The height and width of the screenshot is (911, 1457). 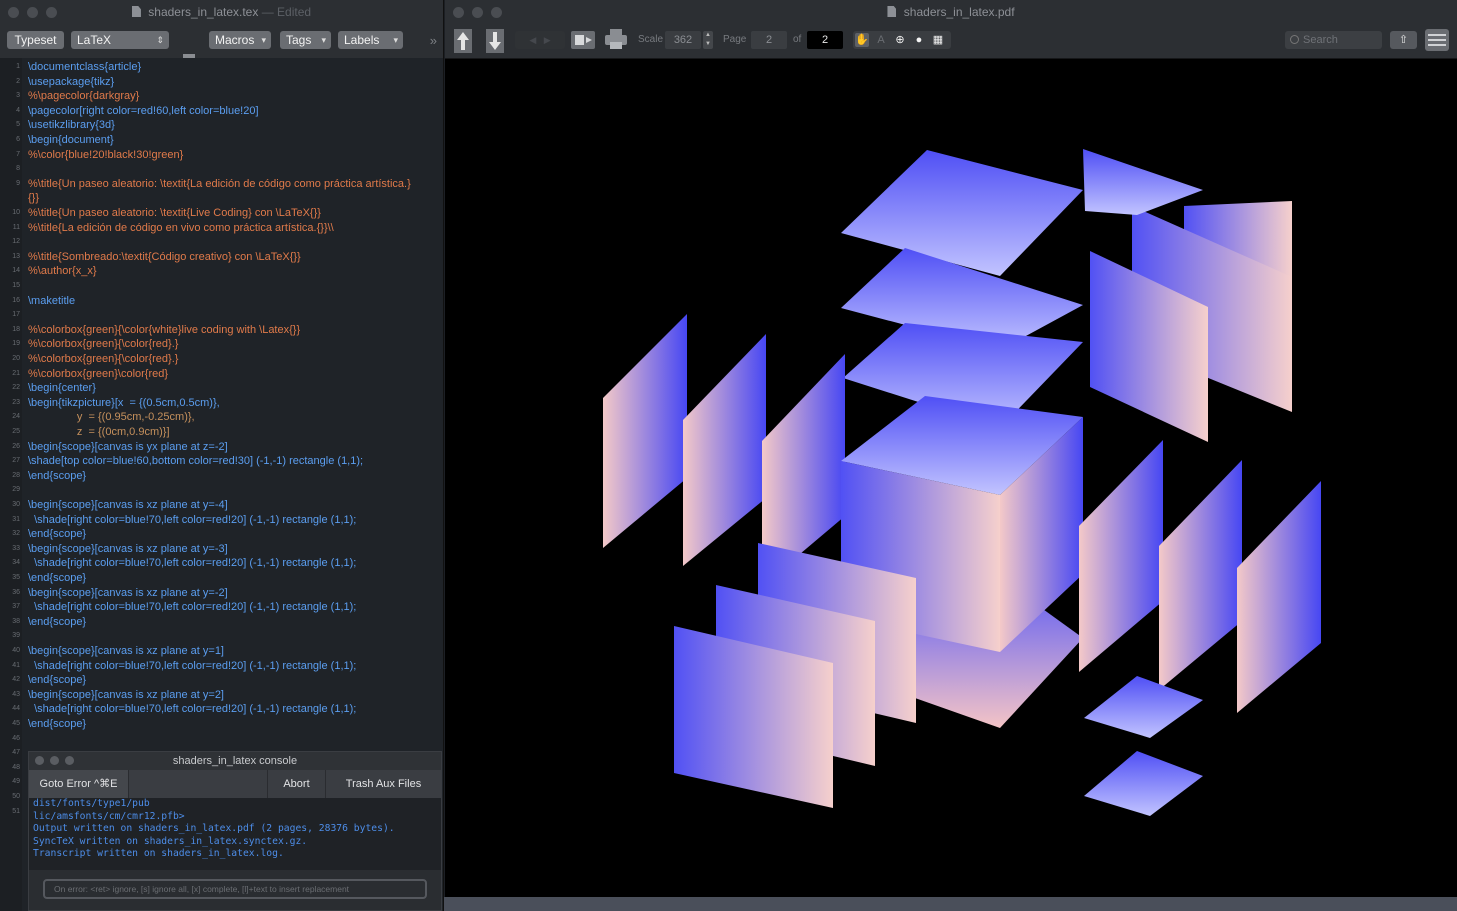 I want to click on code-text: %\colorbox{green}\color{red}, so click(x=98, y=373).